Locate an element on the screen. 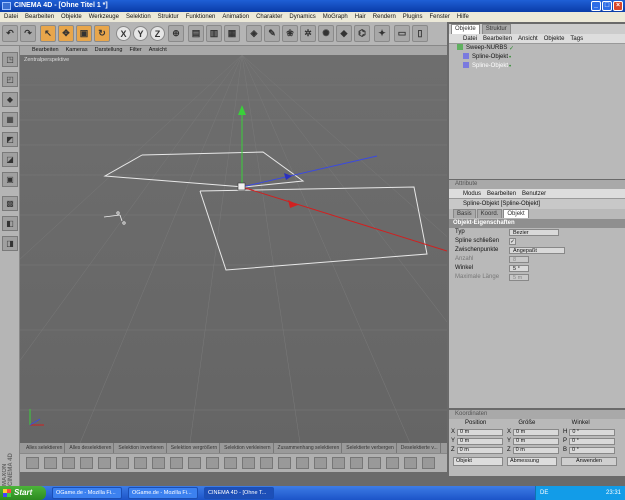 Image resolution: width=625 pixels, height=500 pixels. menu-fenster: Fenster is located at coordinates (439, 17).